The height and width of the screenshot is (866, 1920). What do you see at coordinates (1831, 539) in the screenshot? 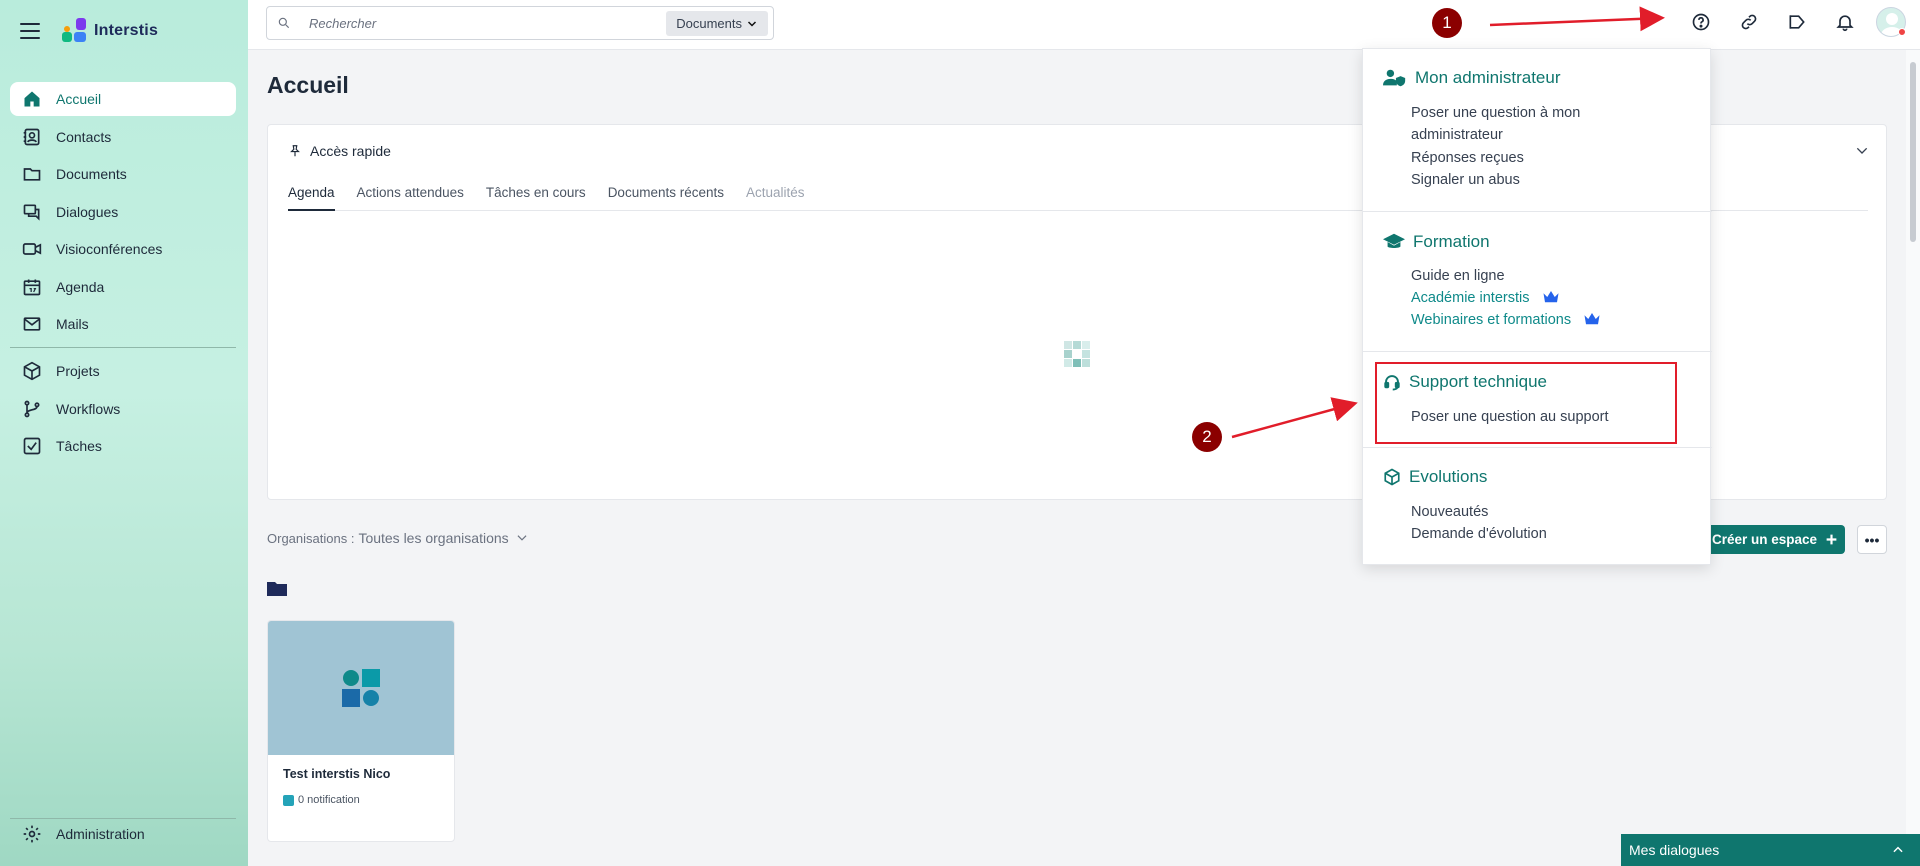
I see `plus-icon` at bounding box center [1831, 539].